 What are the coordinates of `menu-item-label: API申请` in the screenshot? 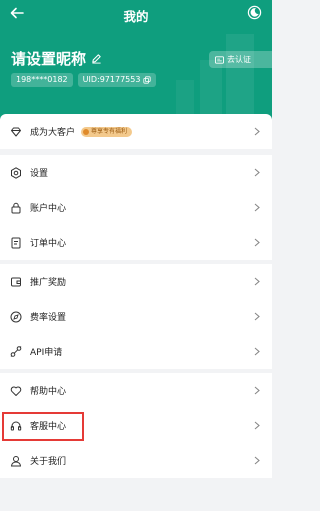 It's located at (46, 353).